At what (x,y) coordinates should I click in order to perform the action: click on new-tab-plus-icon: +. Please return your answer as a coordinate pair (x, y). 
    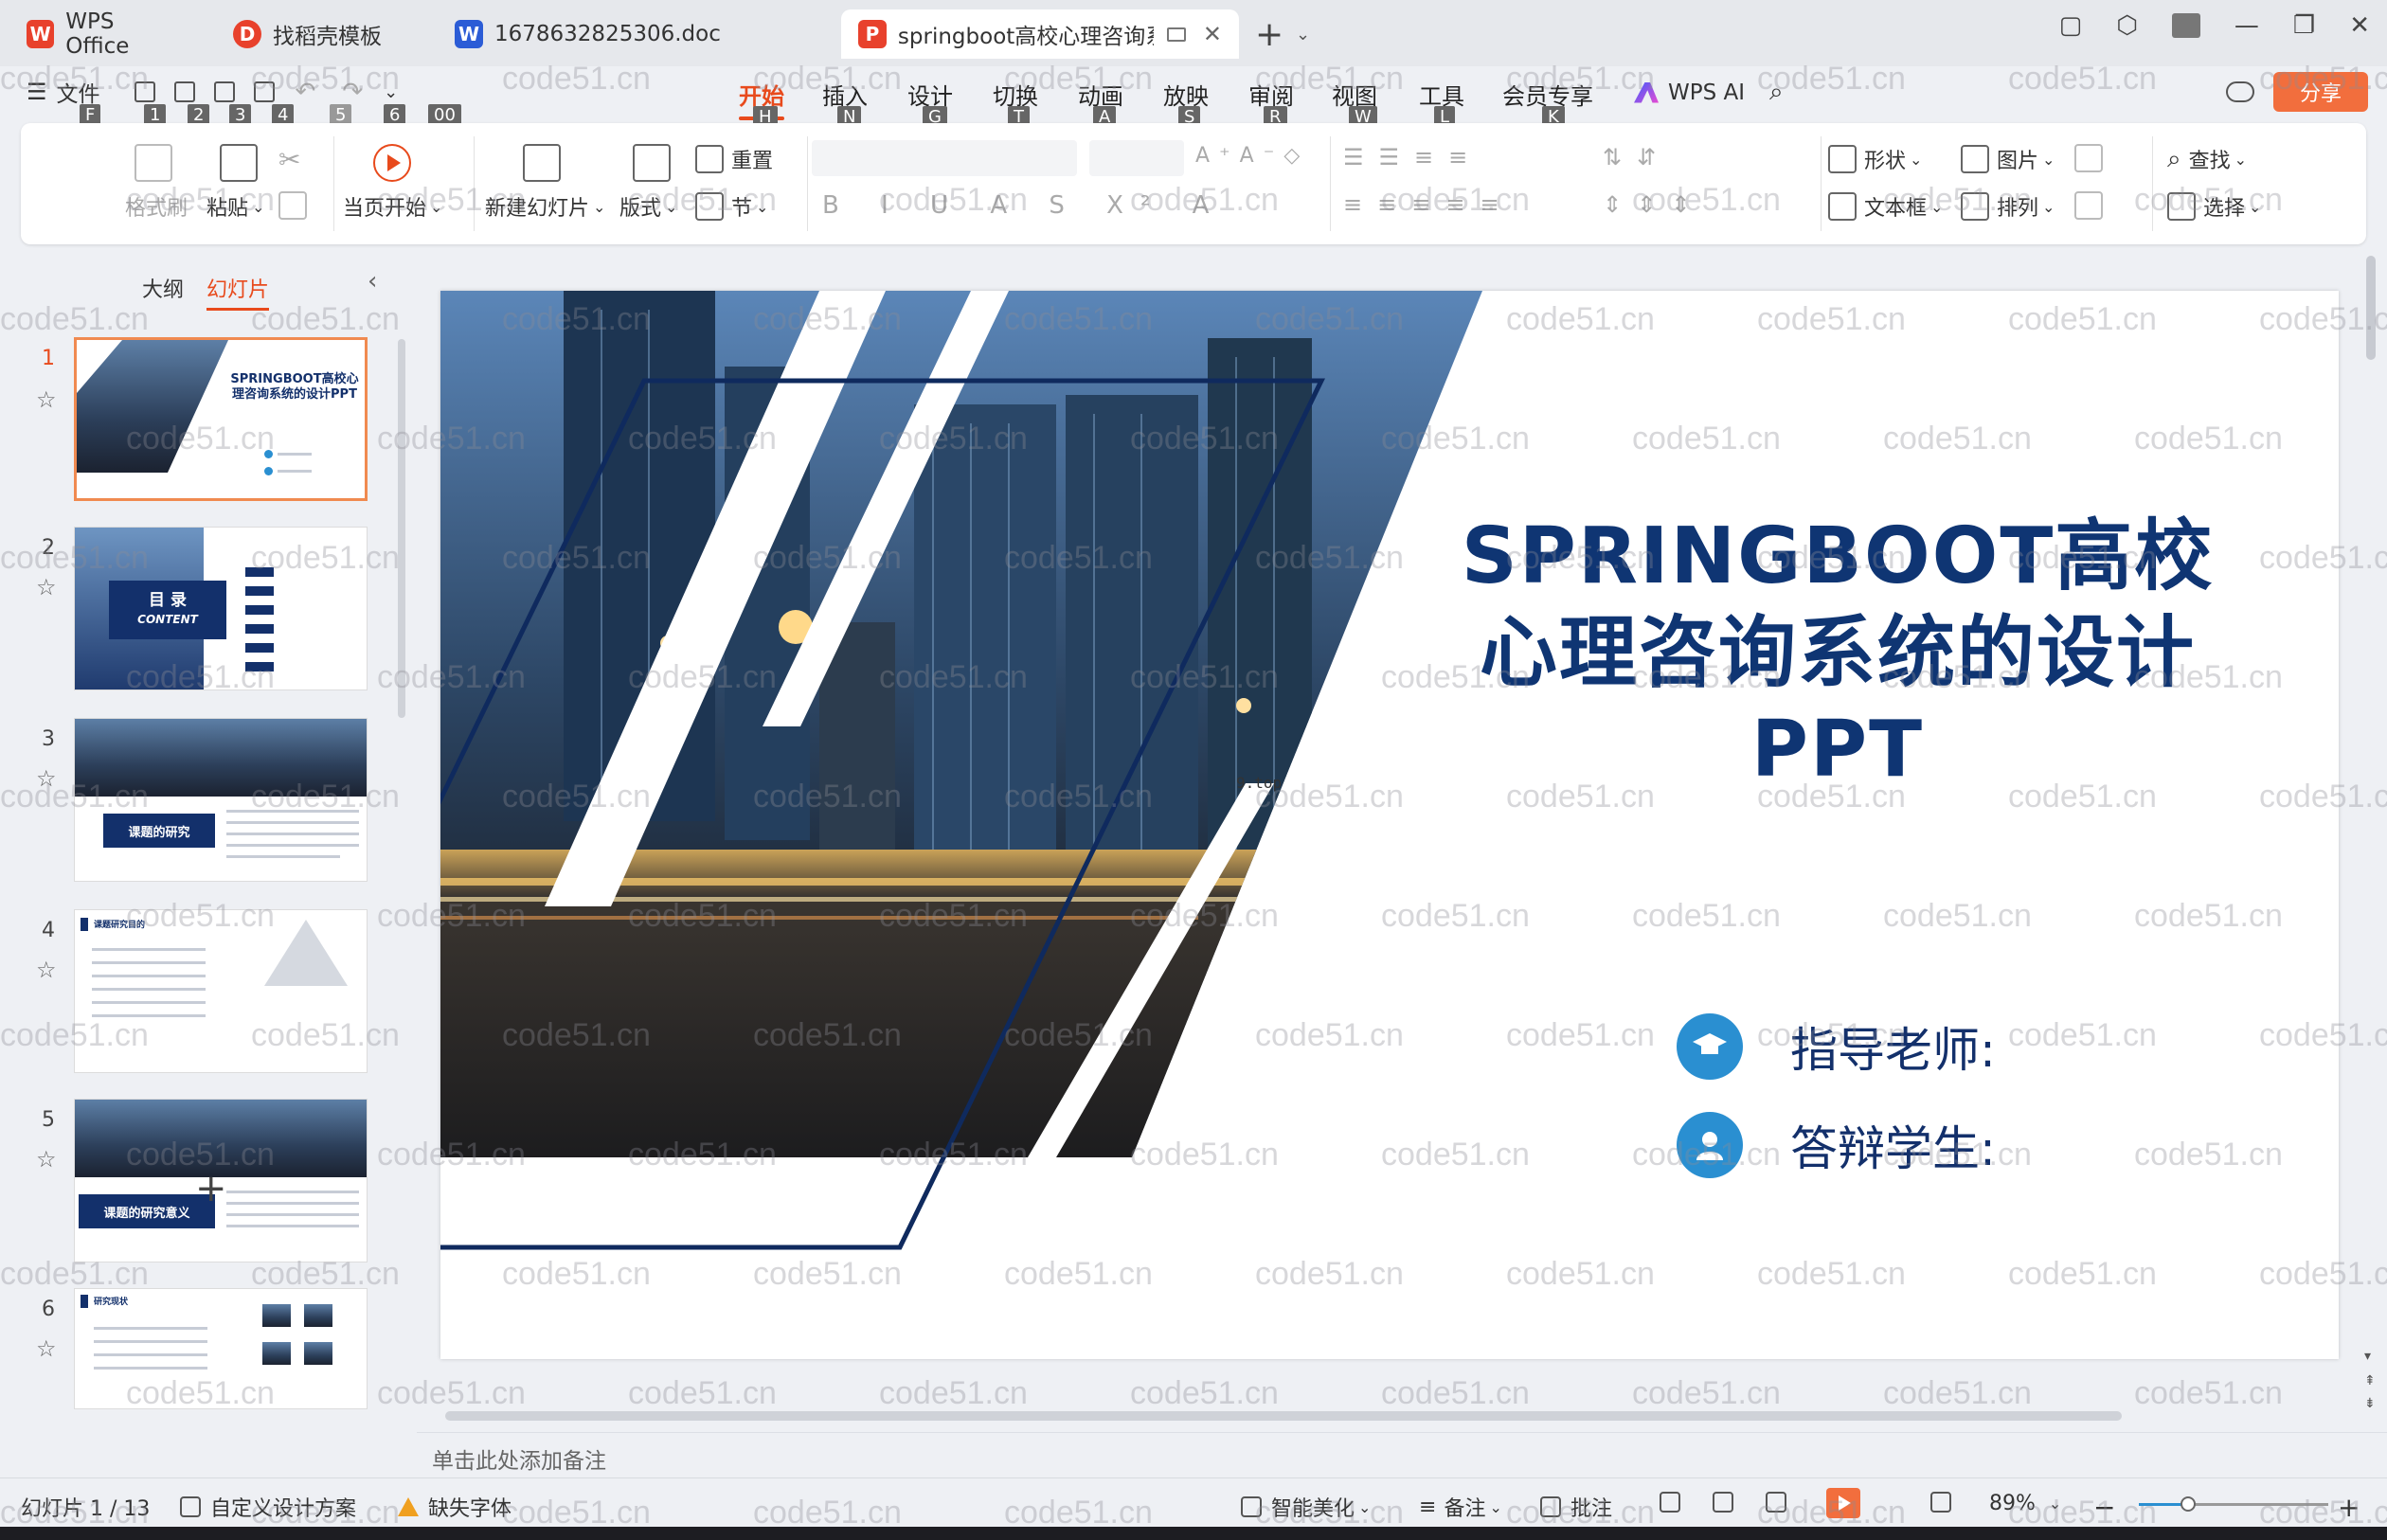
    Looking at the image, I should click on (1269, 34).